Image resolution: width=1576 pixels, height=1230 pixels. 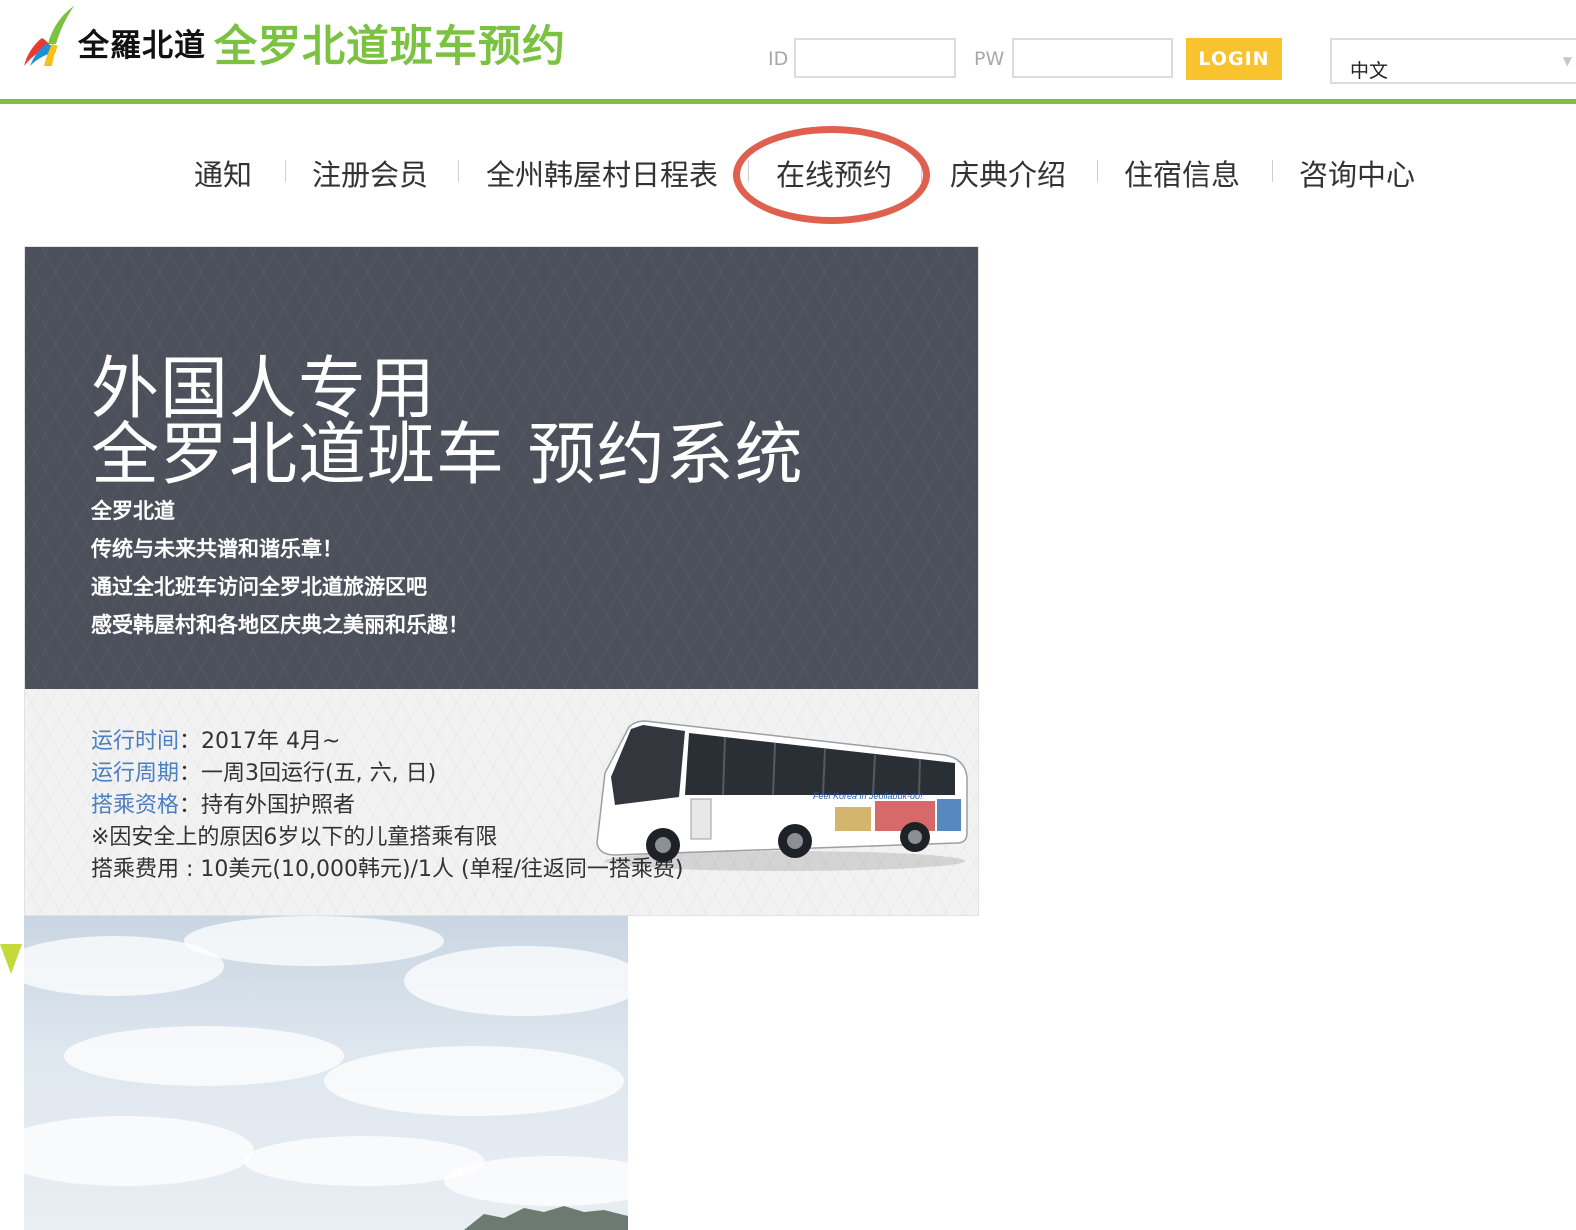 I want to click on nav-item-hanok-schedule: 全州韩屋村日程表, so click(x=602, y=173).